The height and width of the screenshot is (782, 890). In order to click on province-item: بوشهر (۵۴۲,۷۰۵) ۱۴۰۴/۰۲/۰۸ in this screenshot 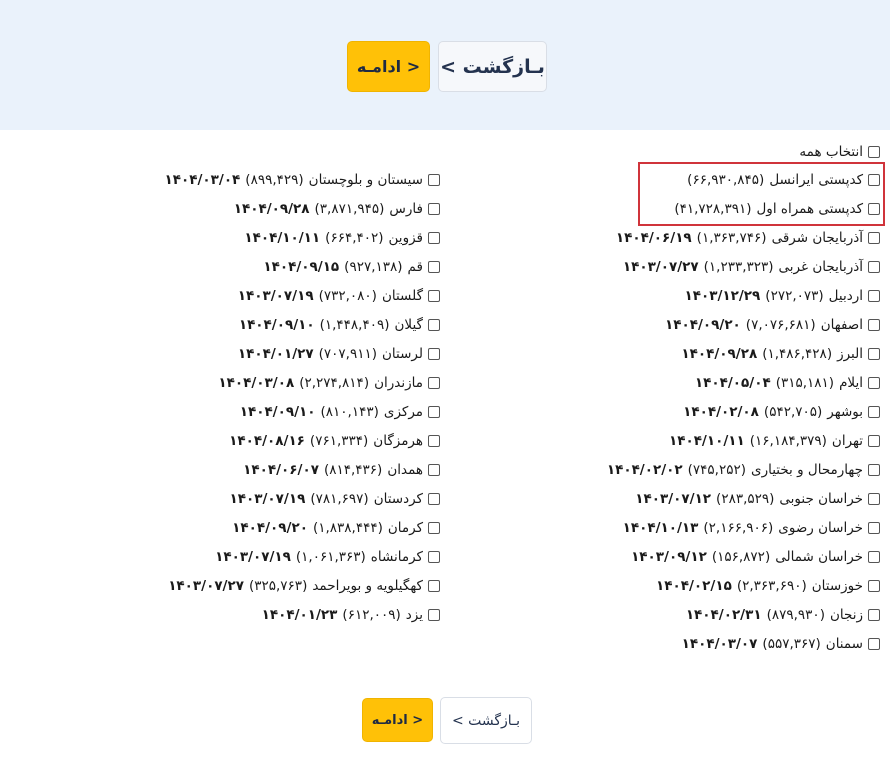, I will do `click(781, 412)`.